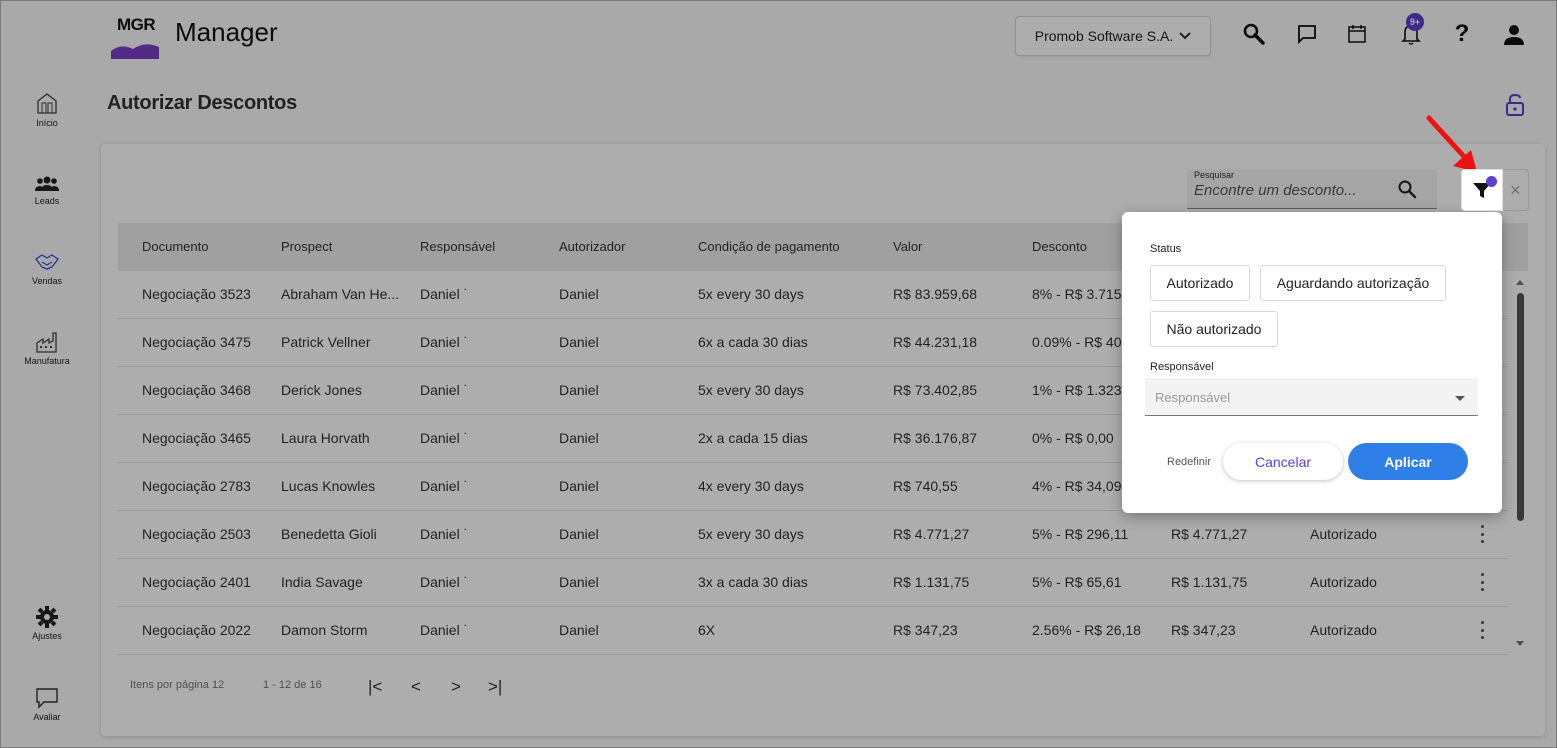 The width and height of the screenshot is (1557, 748). What do you see at coordinates (1283, 461) in the screenshot?
I see `cancel-button: Cancelar` at bounding box center [1283, 461].